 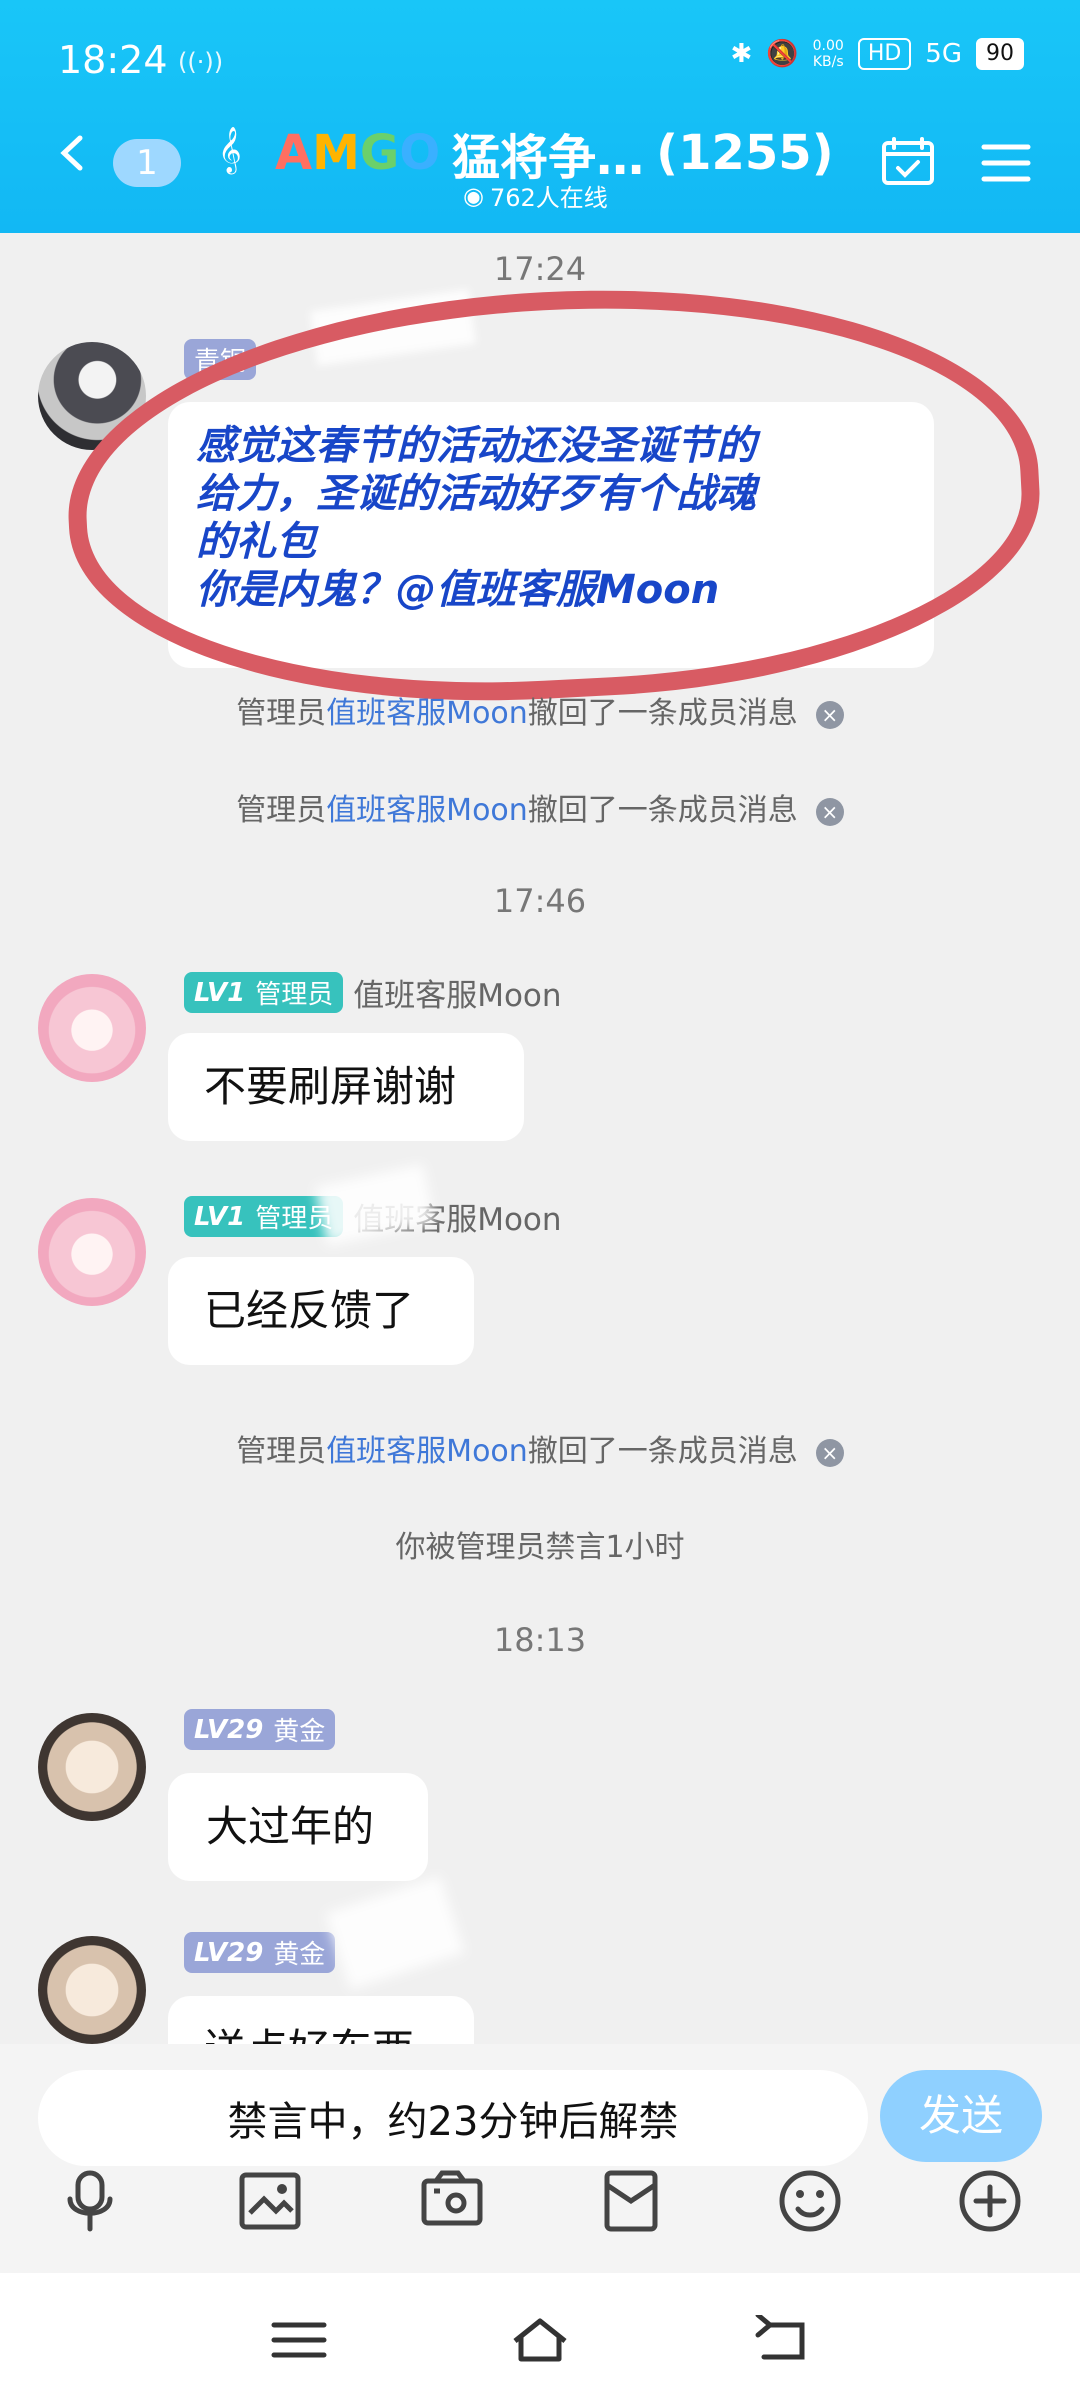 I want to click on user-avatar, so click(x=92, y=396).